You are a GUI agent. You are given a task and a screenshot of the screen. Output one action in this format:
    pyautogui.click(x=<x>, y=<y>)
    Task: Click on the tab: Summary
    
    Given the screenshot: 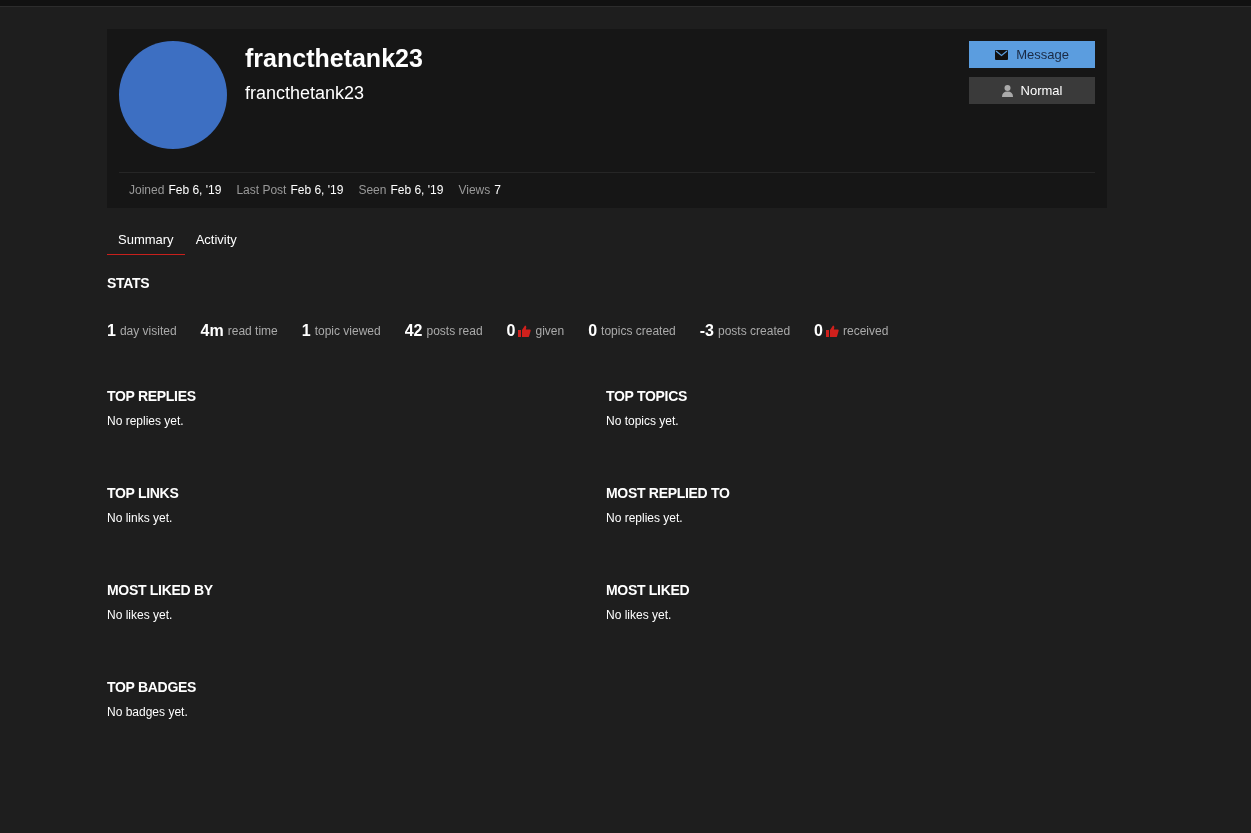 What is the action you would take?
    pyautogui.click(x=146, y=241)
    